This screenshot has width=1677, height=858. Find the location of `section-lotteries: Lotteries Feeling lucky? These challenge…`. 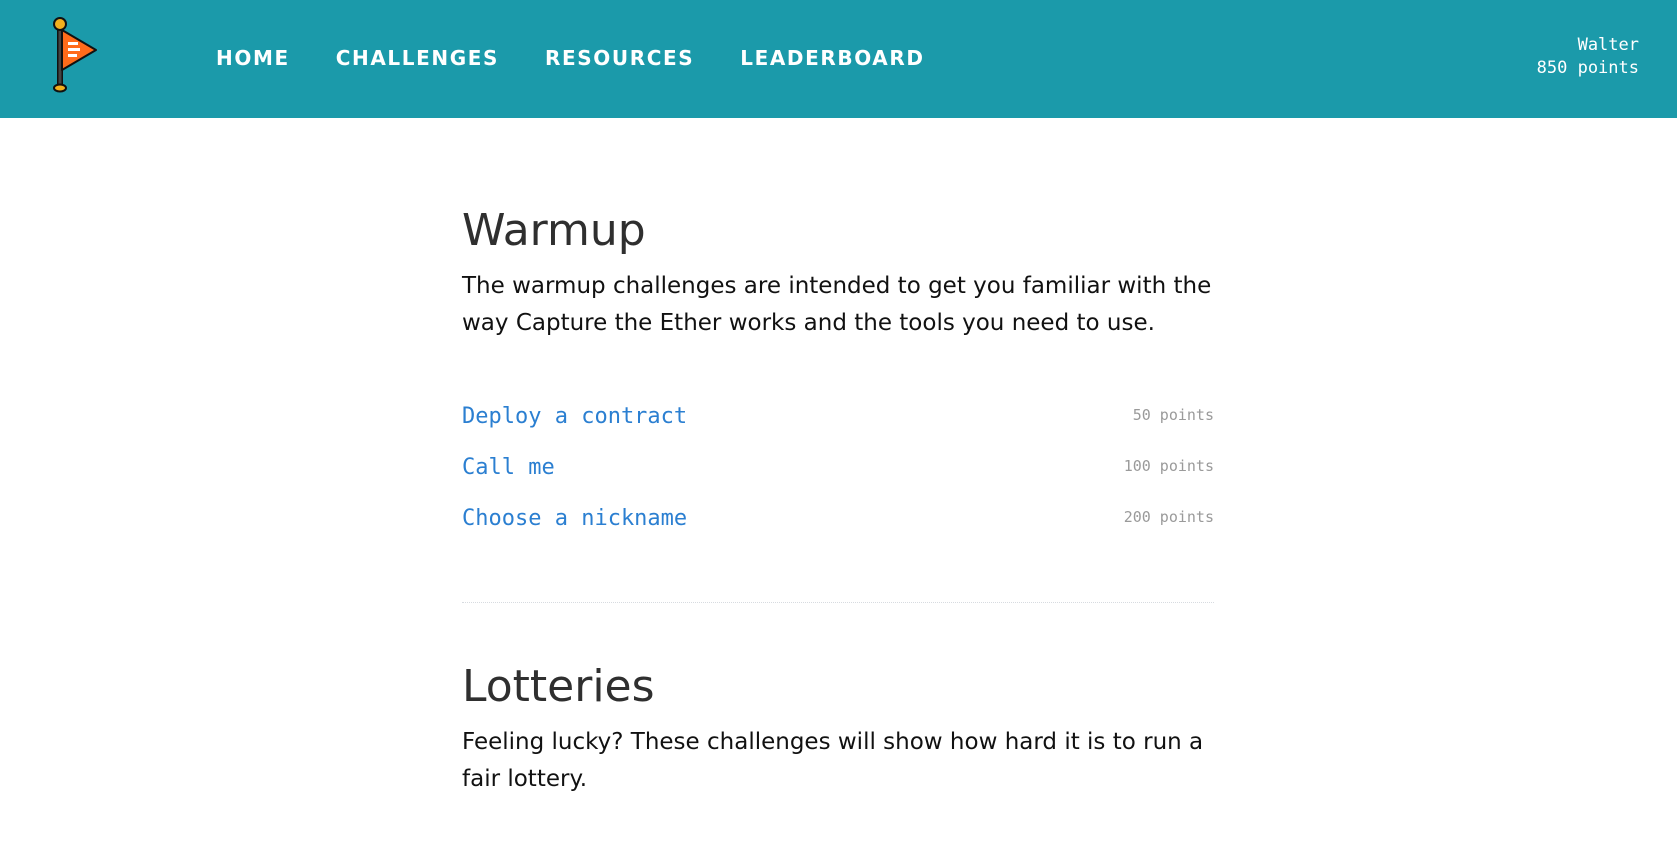

section-lotteries: Lotteries Feeling lucky? These challenge… is located at coordinates (838, 704).